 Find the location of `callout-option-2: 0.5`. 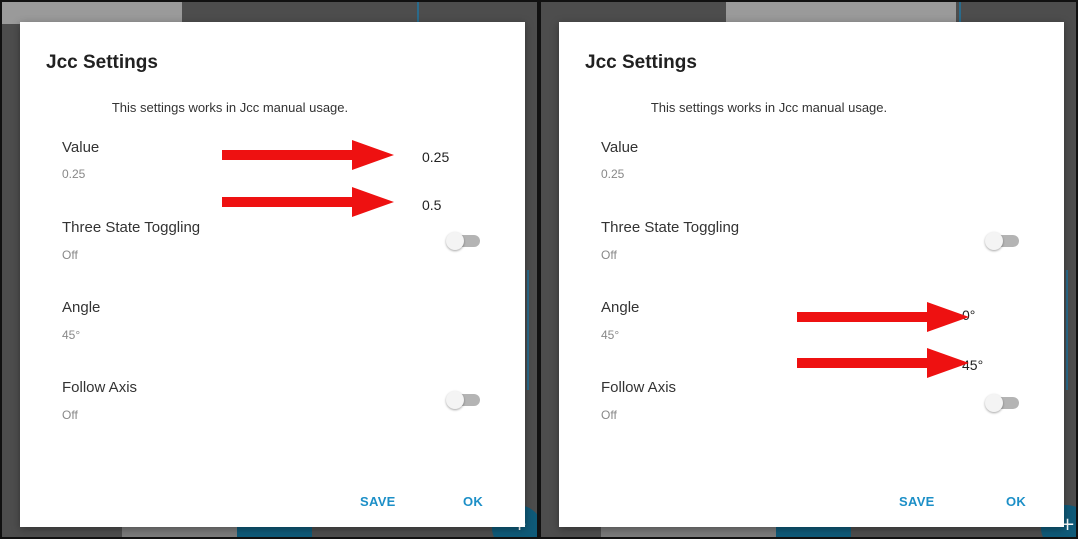

callout-option-2: 0.5 is located at coordinates (432, 205).